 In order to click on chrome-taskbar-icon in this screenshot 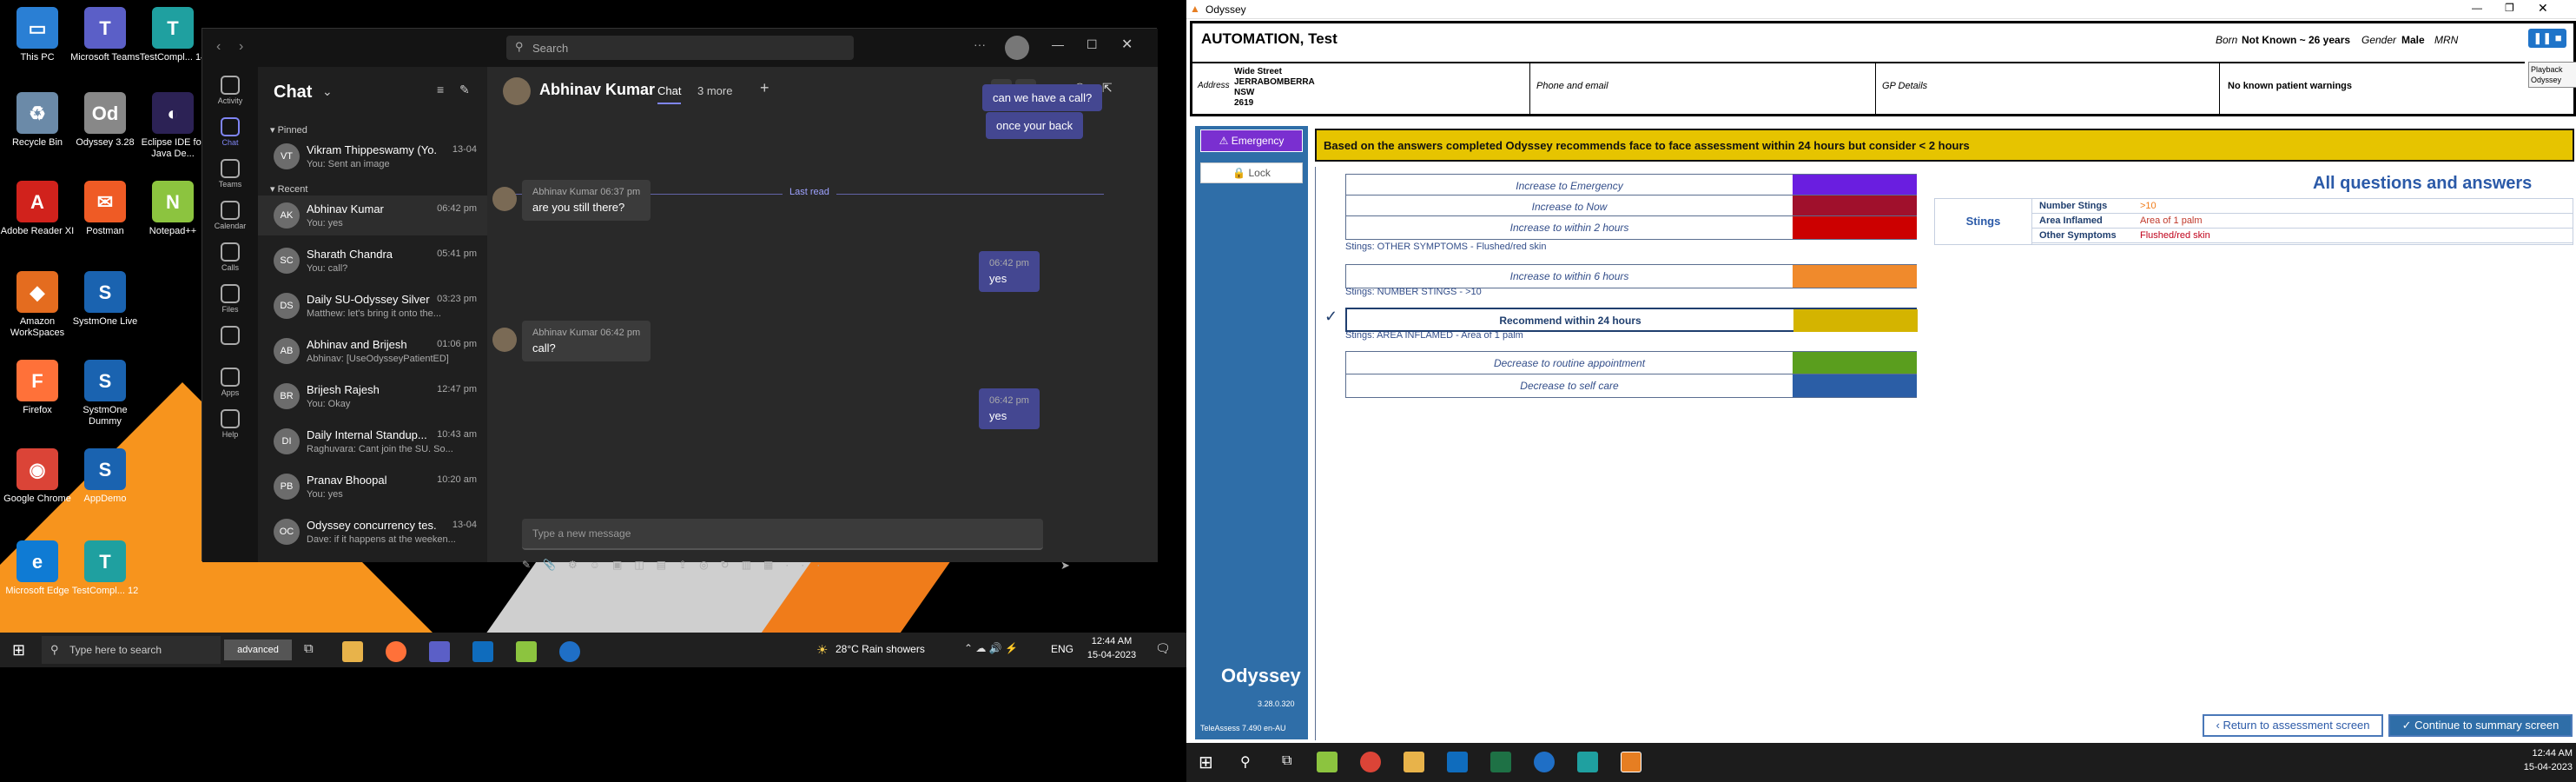, I will do `click(1370, 762)`.